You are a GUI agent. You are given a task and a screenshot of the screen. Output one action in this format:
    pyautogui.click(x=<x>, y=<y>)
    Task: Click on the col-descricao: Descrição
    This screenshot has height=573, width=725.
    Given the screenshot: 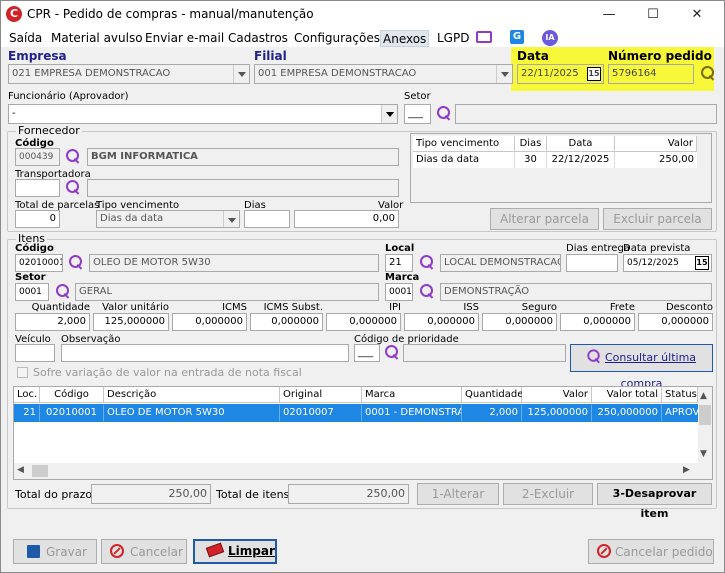 What is the action you would take?
    pyautogui.click(x=192, y=395)
    